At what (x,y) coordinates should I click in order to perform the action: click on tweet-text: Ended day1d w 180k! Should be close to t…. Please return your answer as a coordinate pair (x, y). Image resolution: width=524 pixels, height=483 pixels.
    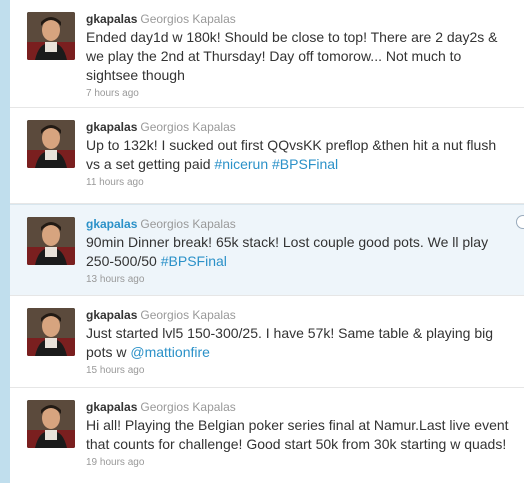
    Looking at the image, I should click on (305, 56).